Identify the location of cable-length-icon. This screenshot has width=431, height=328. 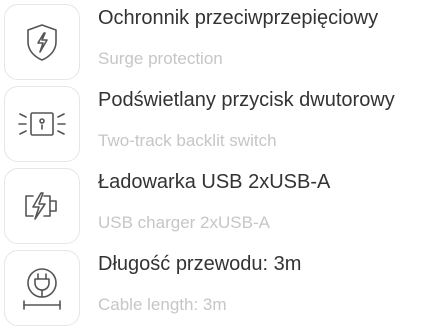
(42, 288).